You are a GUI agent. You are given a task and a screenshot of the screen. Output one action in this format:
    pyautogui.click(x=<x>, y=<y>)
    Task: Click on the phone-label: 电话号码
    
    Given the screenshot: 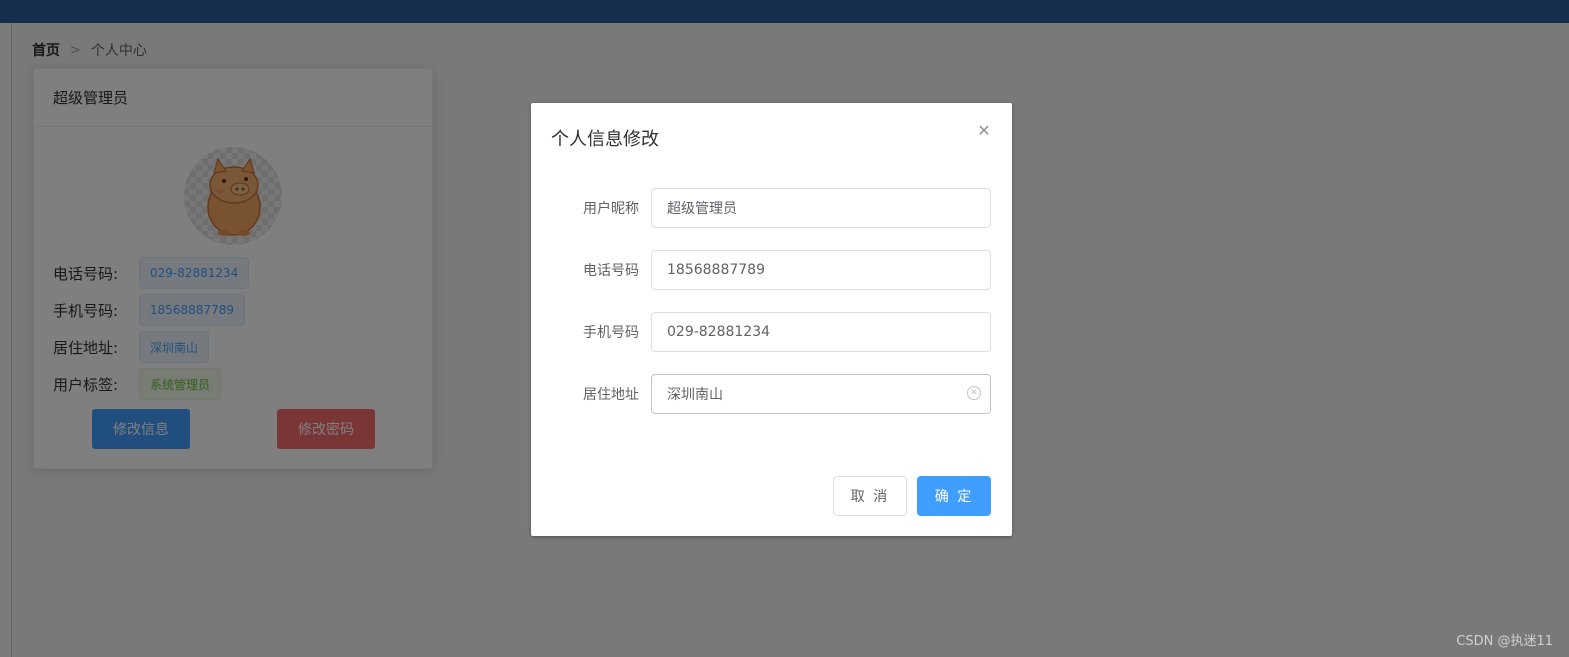 What is the action you would take?
    pyautogui.click(x=611, y=271)
    